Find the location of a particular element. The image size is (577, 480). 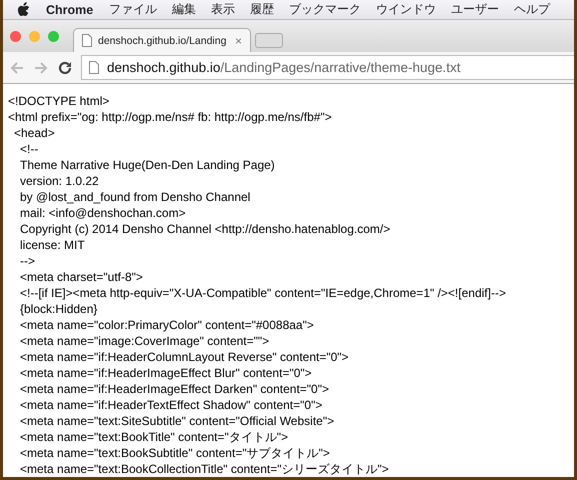

menu-item: 履歴 is located at coordinates (262, 9).